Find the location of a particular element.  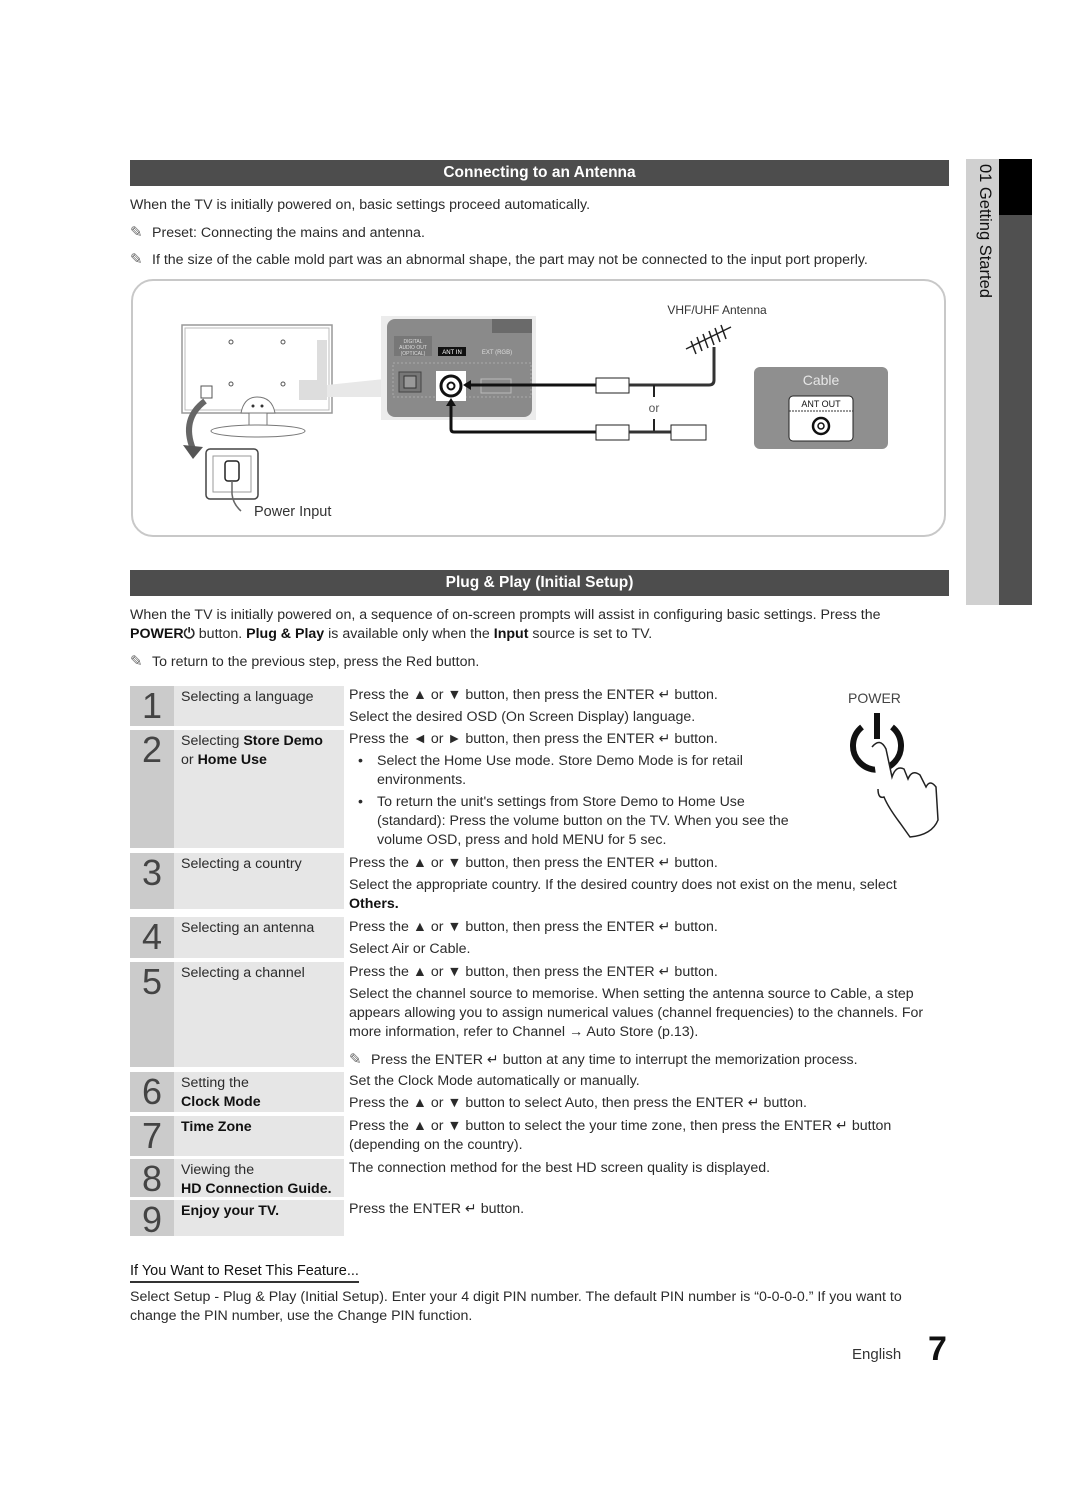

step-number: 9 is located at coordinates (152, 1220).